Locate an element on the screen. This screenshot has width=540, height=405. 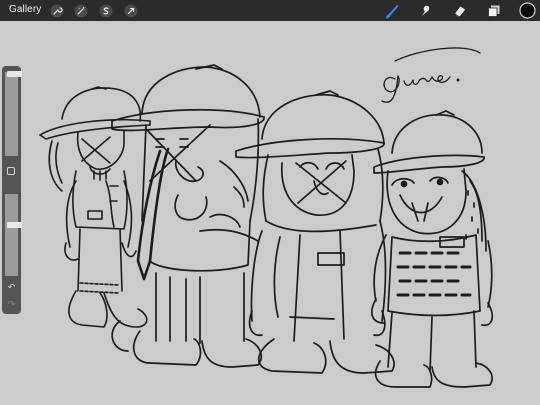
brush-sidebar: ↶ ↷ is located at coordinates (12, 190).